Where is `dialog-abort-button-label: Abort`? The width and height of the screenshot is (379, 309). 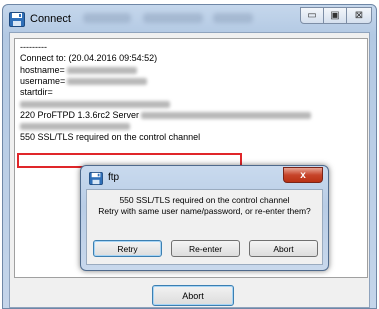 dialog-abort-button-label: Abort is located at coordinates (283, 248).